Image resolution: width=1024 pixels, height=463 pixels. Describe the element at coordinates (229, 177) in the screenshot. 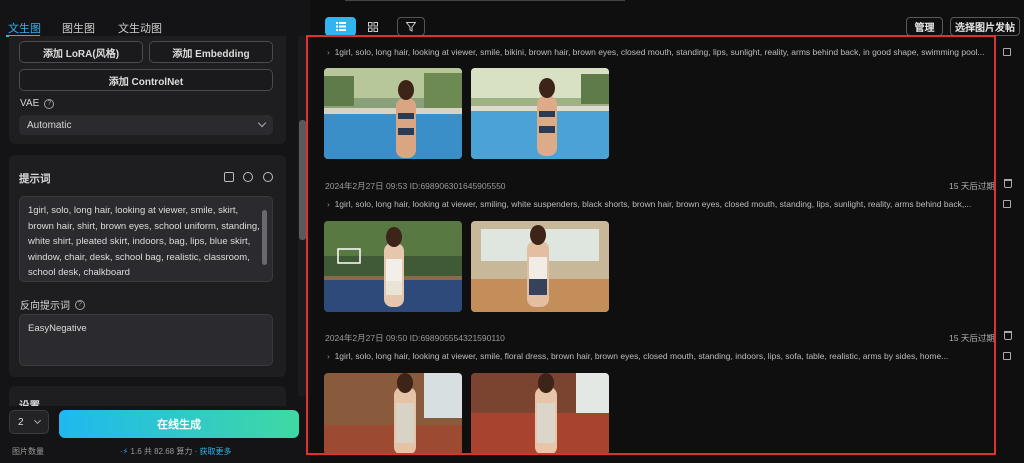

I see `image-icon` at that location.